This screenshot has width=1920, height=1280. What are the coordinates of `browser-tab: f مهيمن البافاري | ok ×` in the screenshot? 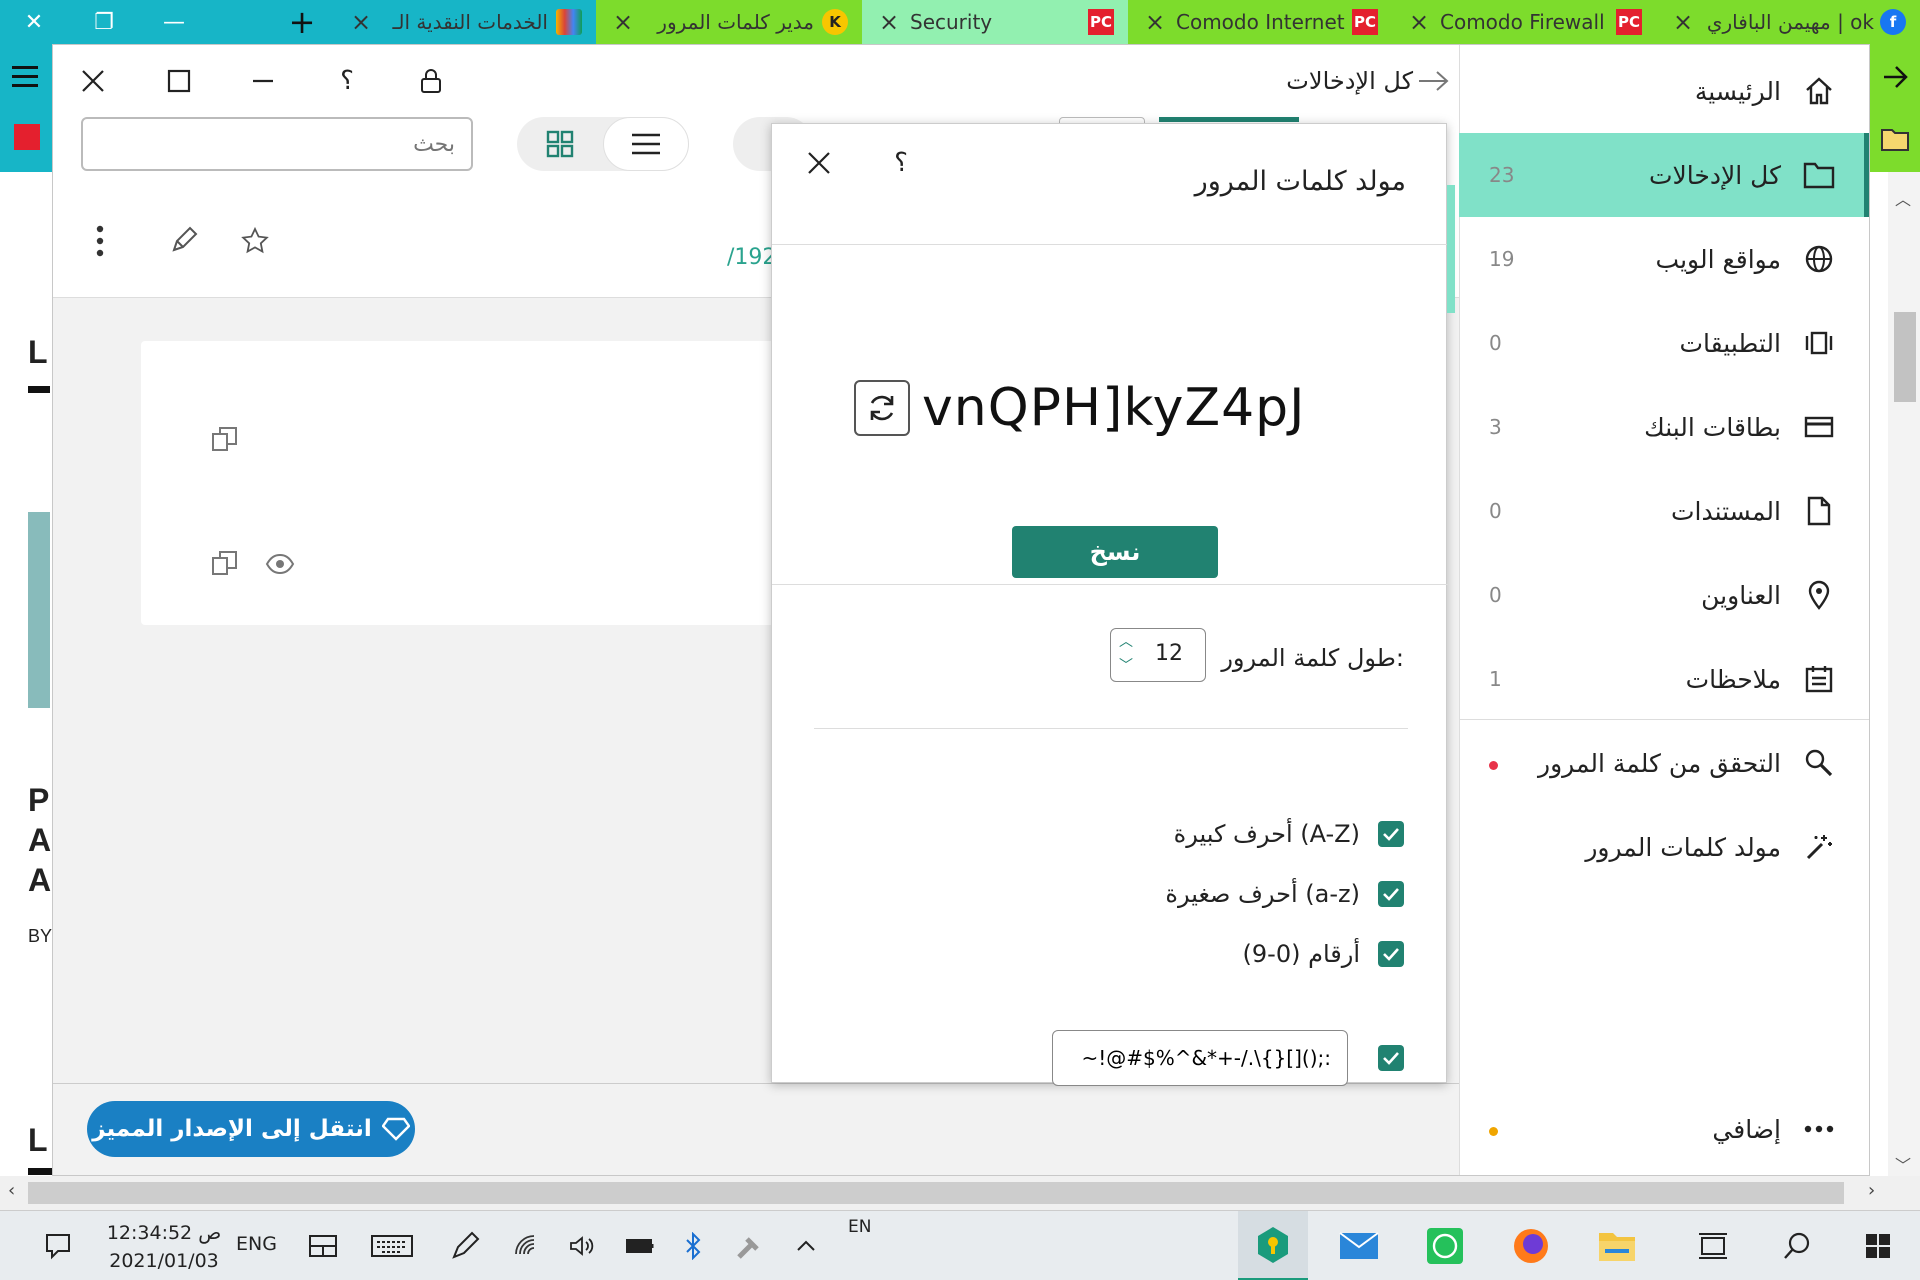 It's located at (1788, 22).